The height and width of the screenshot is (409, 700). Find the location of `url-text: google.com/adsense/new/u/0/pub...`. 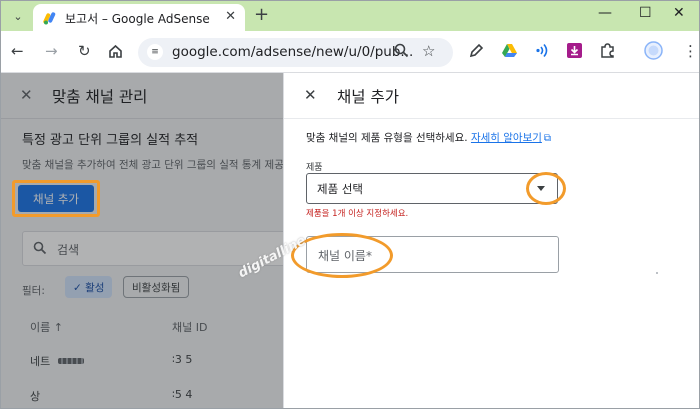

url-text: google.com/adsense/new/u/0/pub... is located at coordinates (293, 52).